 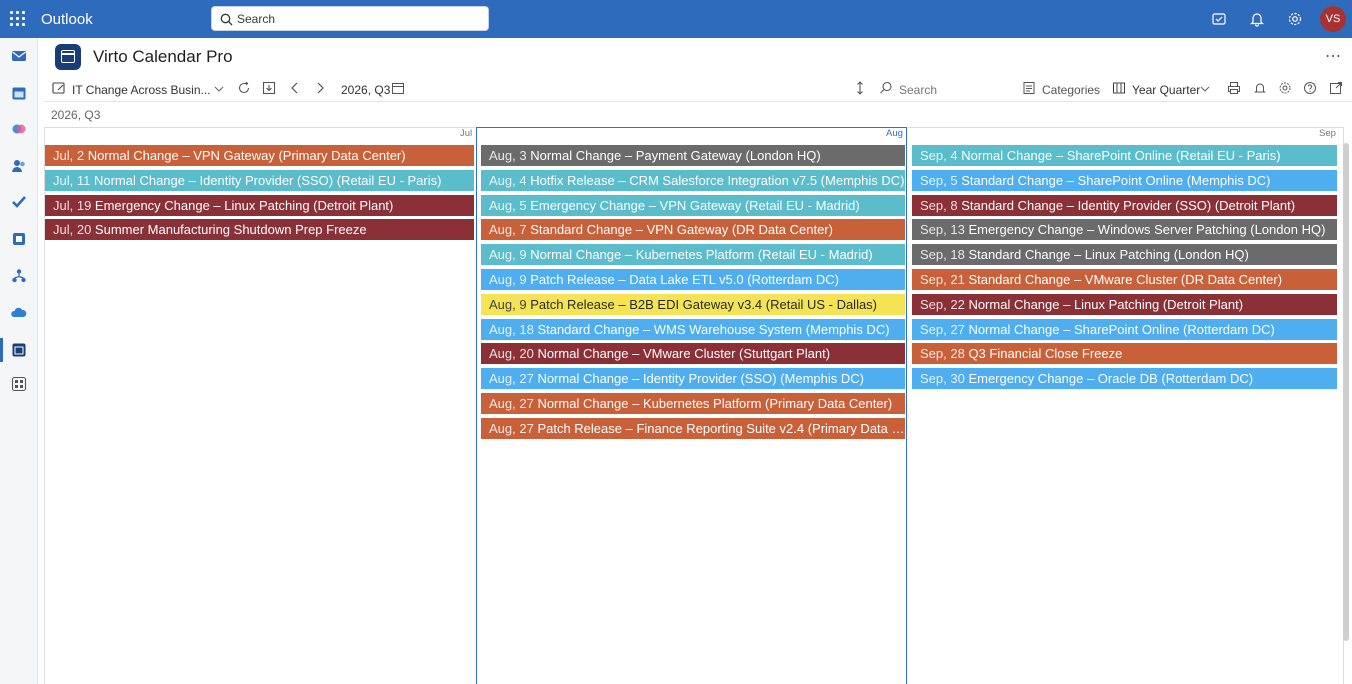 What do you see at coordinates (942, 354) in the screenshot?
I see `event-date: Sep, 28` at bounding box center [942, 354].